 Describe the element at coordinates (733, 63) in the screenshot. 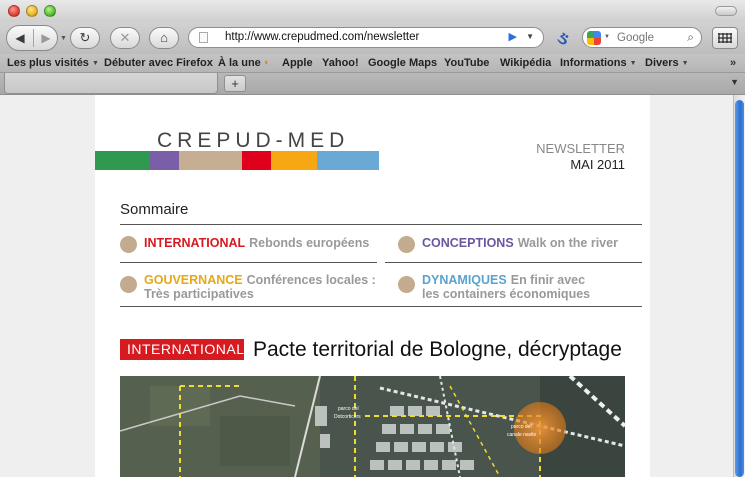

I see `bookmarks-overflow-button: »` at that location.